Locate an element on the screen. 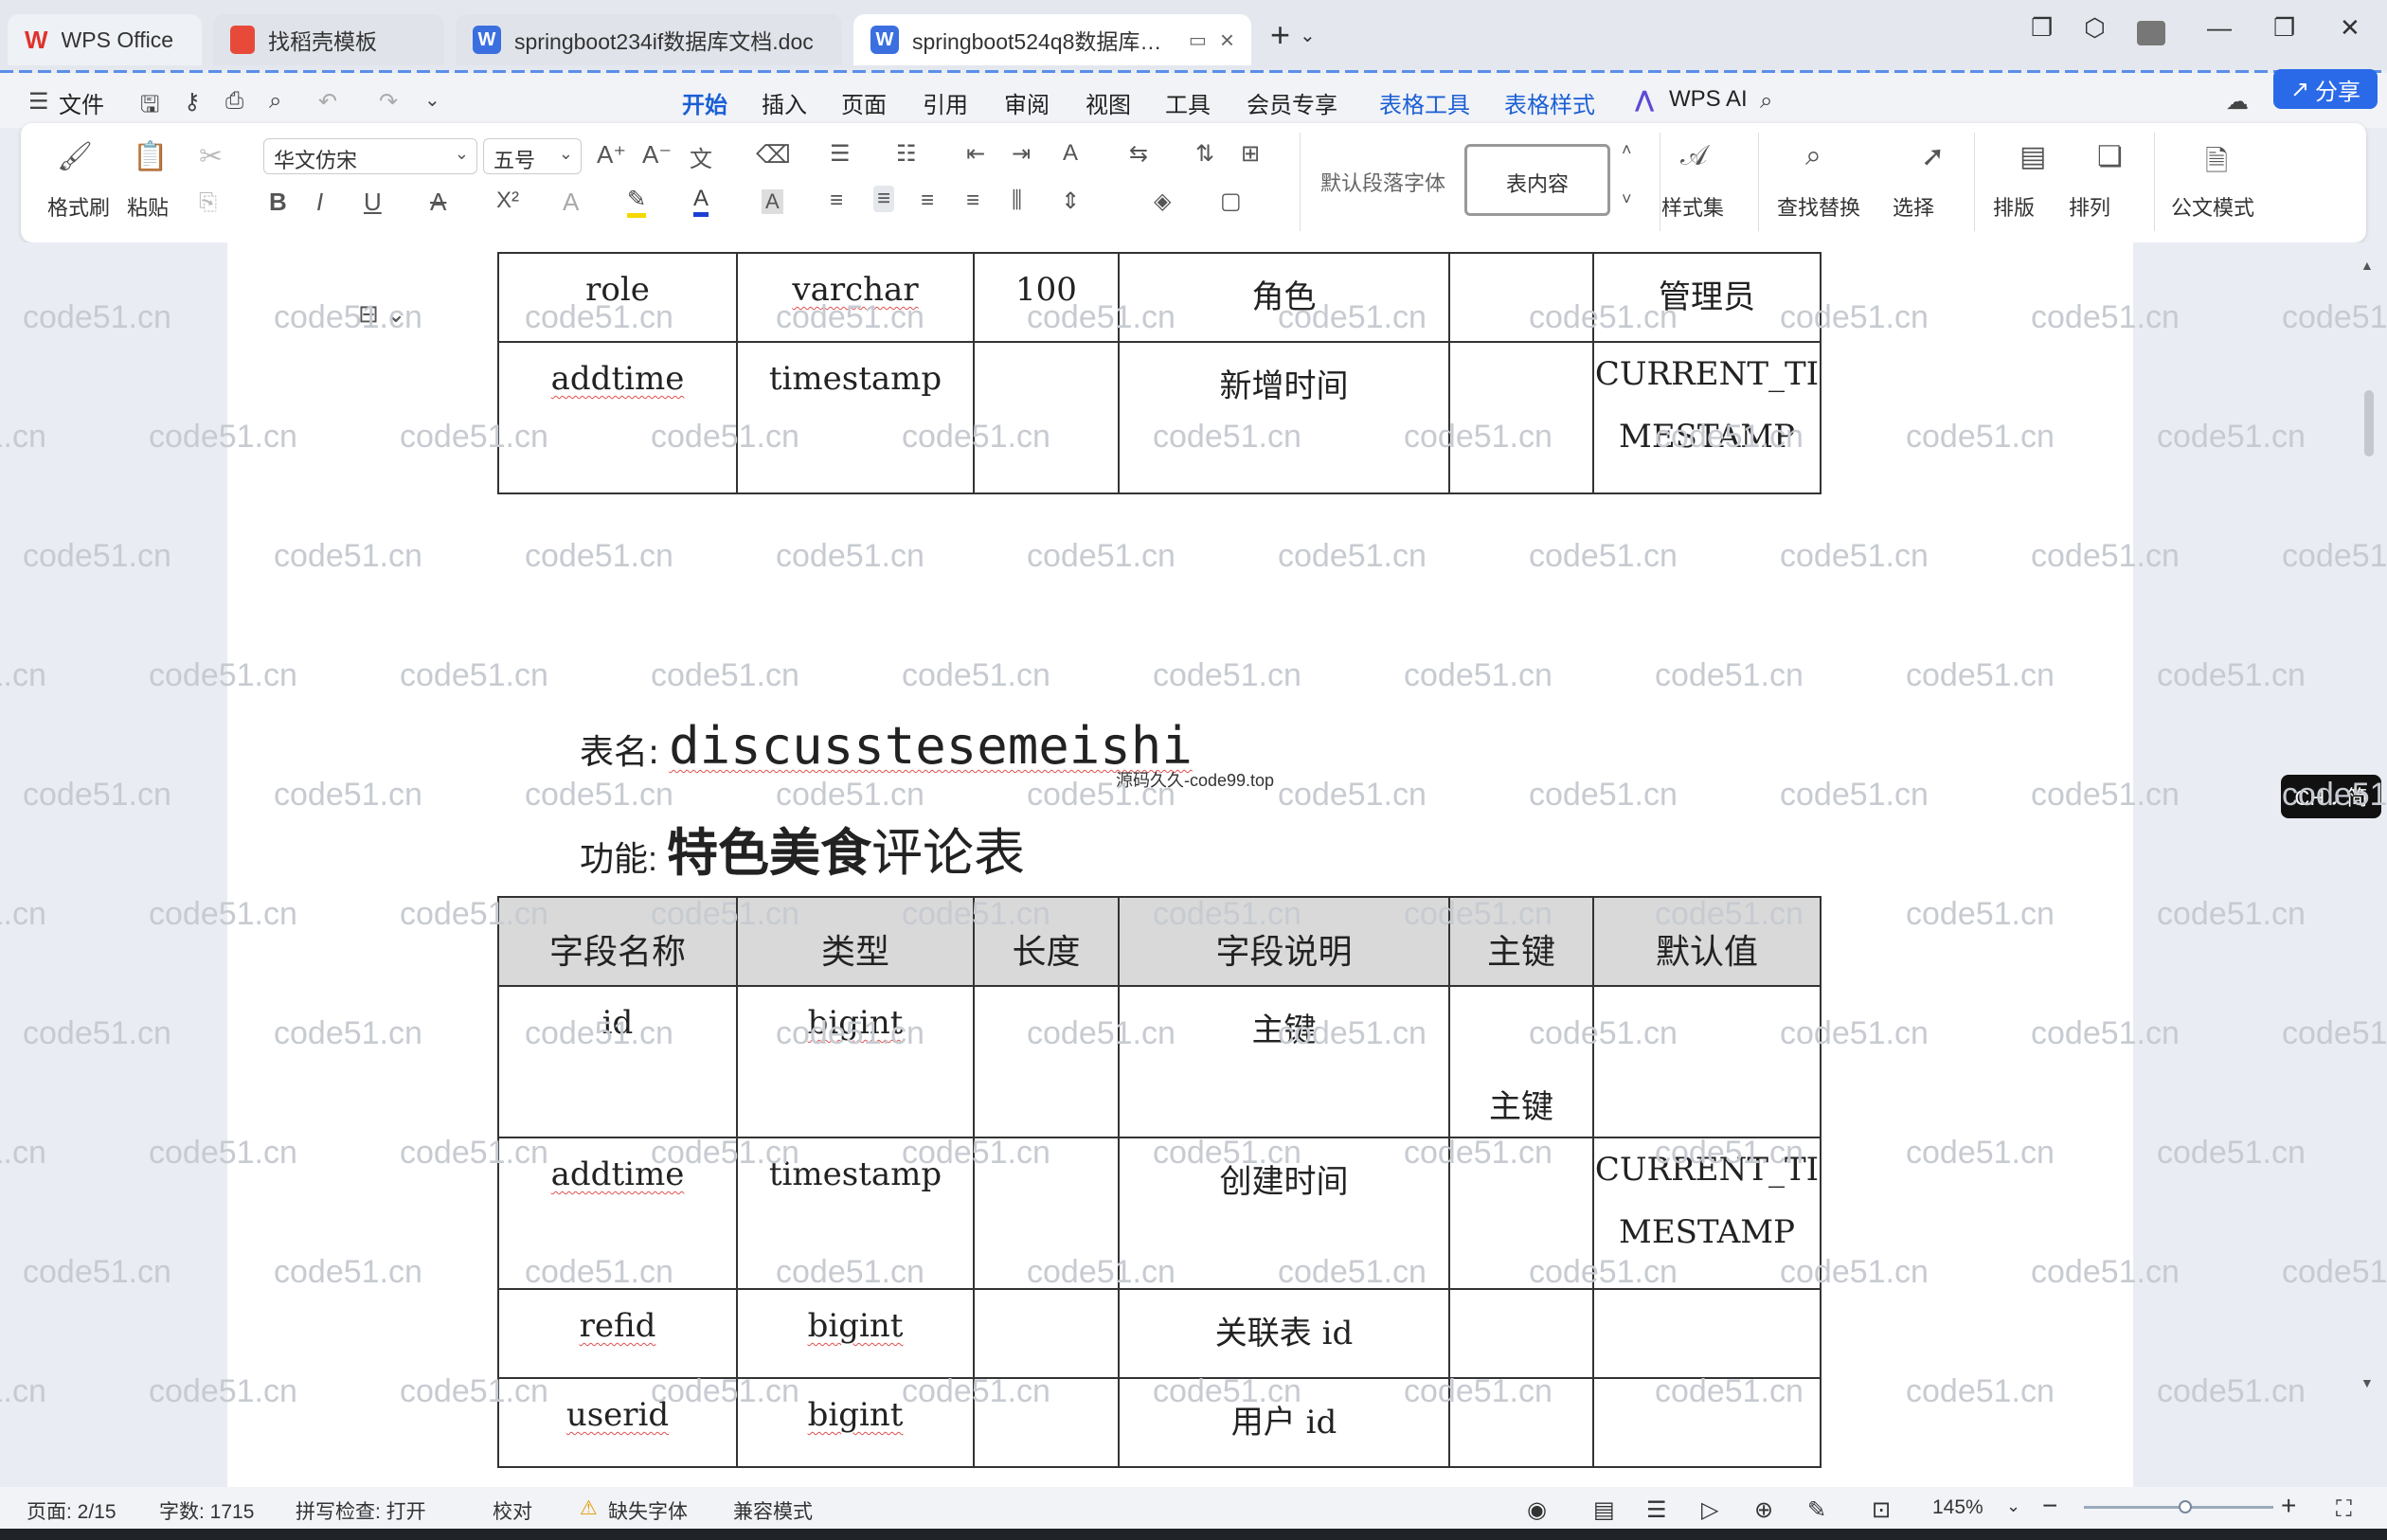  key-icon: ⚷ is located at coordinates (192, 102).